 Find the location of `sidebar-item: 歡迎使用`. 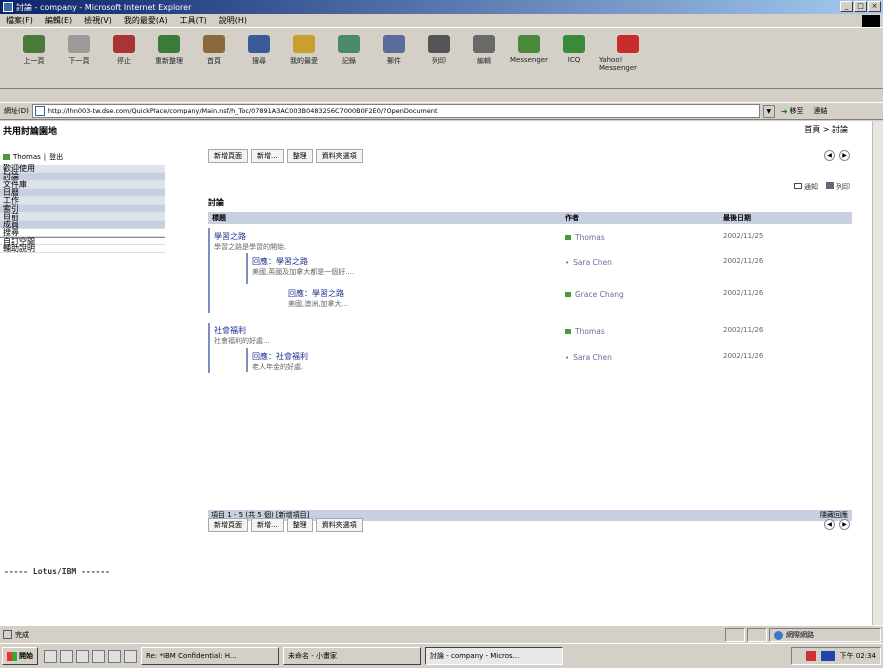

sidebar-item: 歡迎使用 is located at coordinates (82, 169).